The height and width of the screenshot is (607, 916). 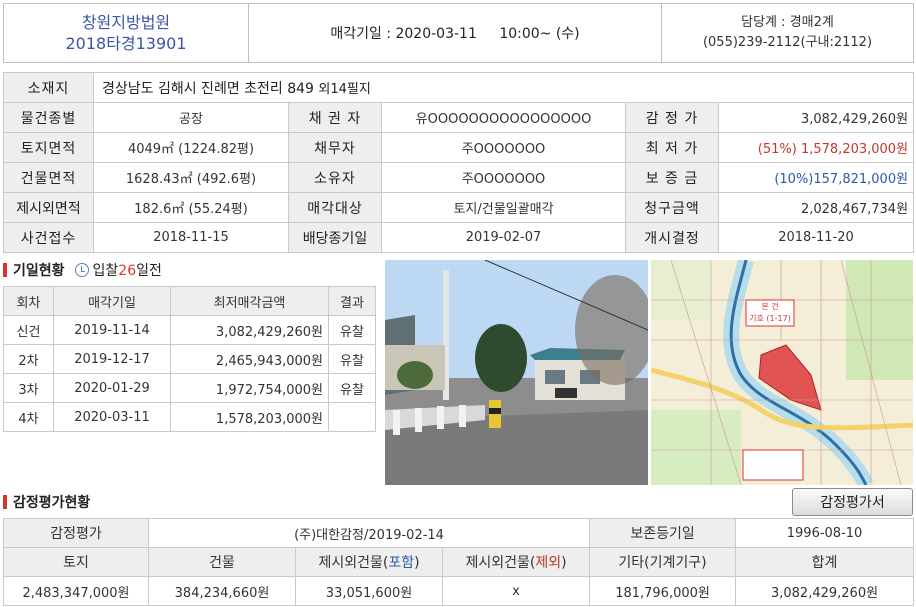 What do you see at coordinates (825, 533) in the screenshot?
I see `registration-date: 1996-08-10` at bounding box center [825, 533].